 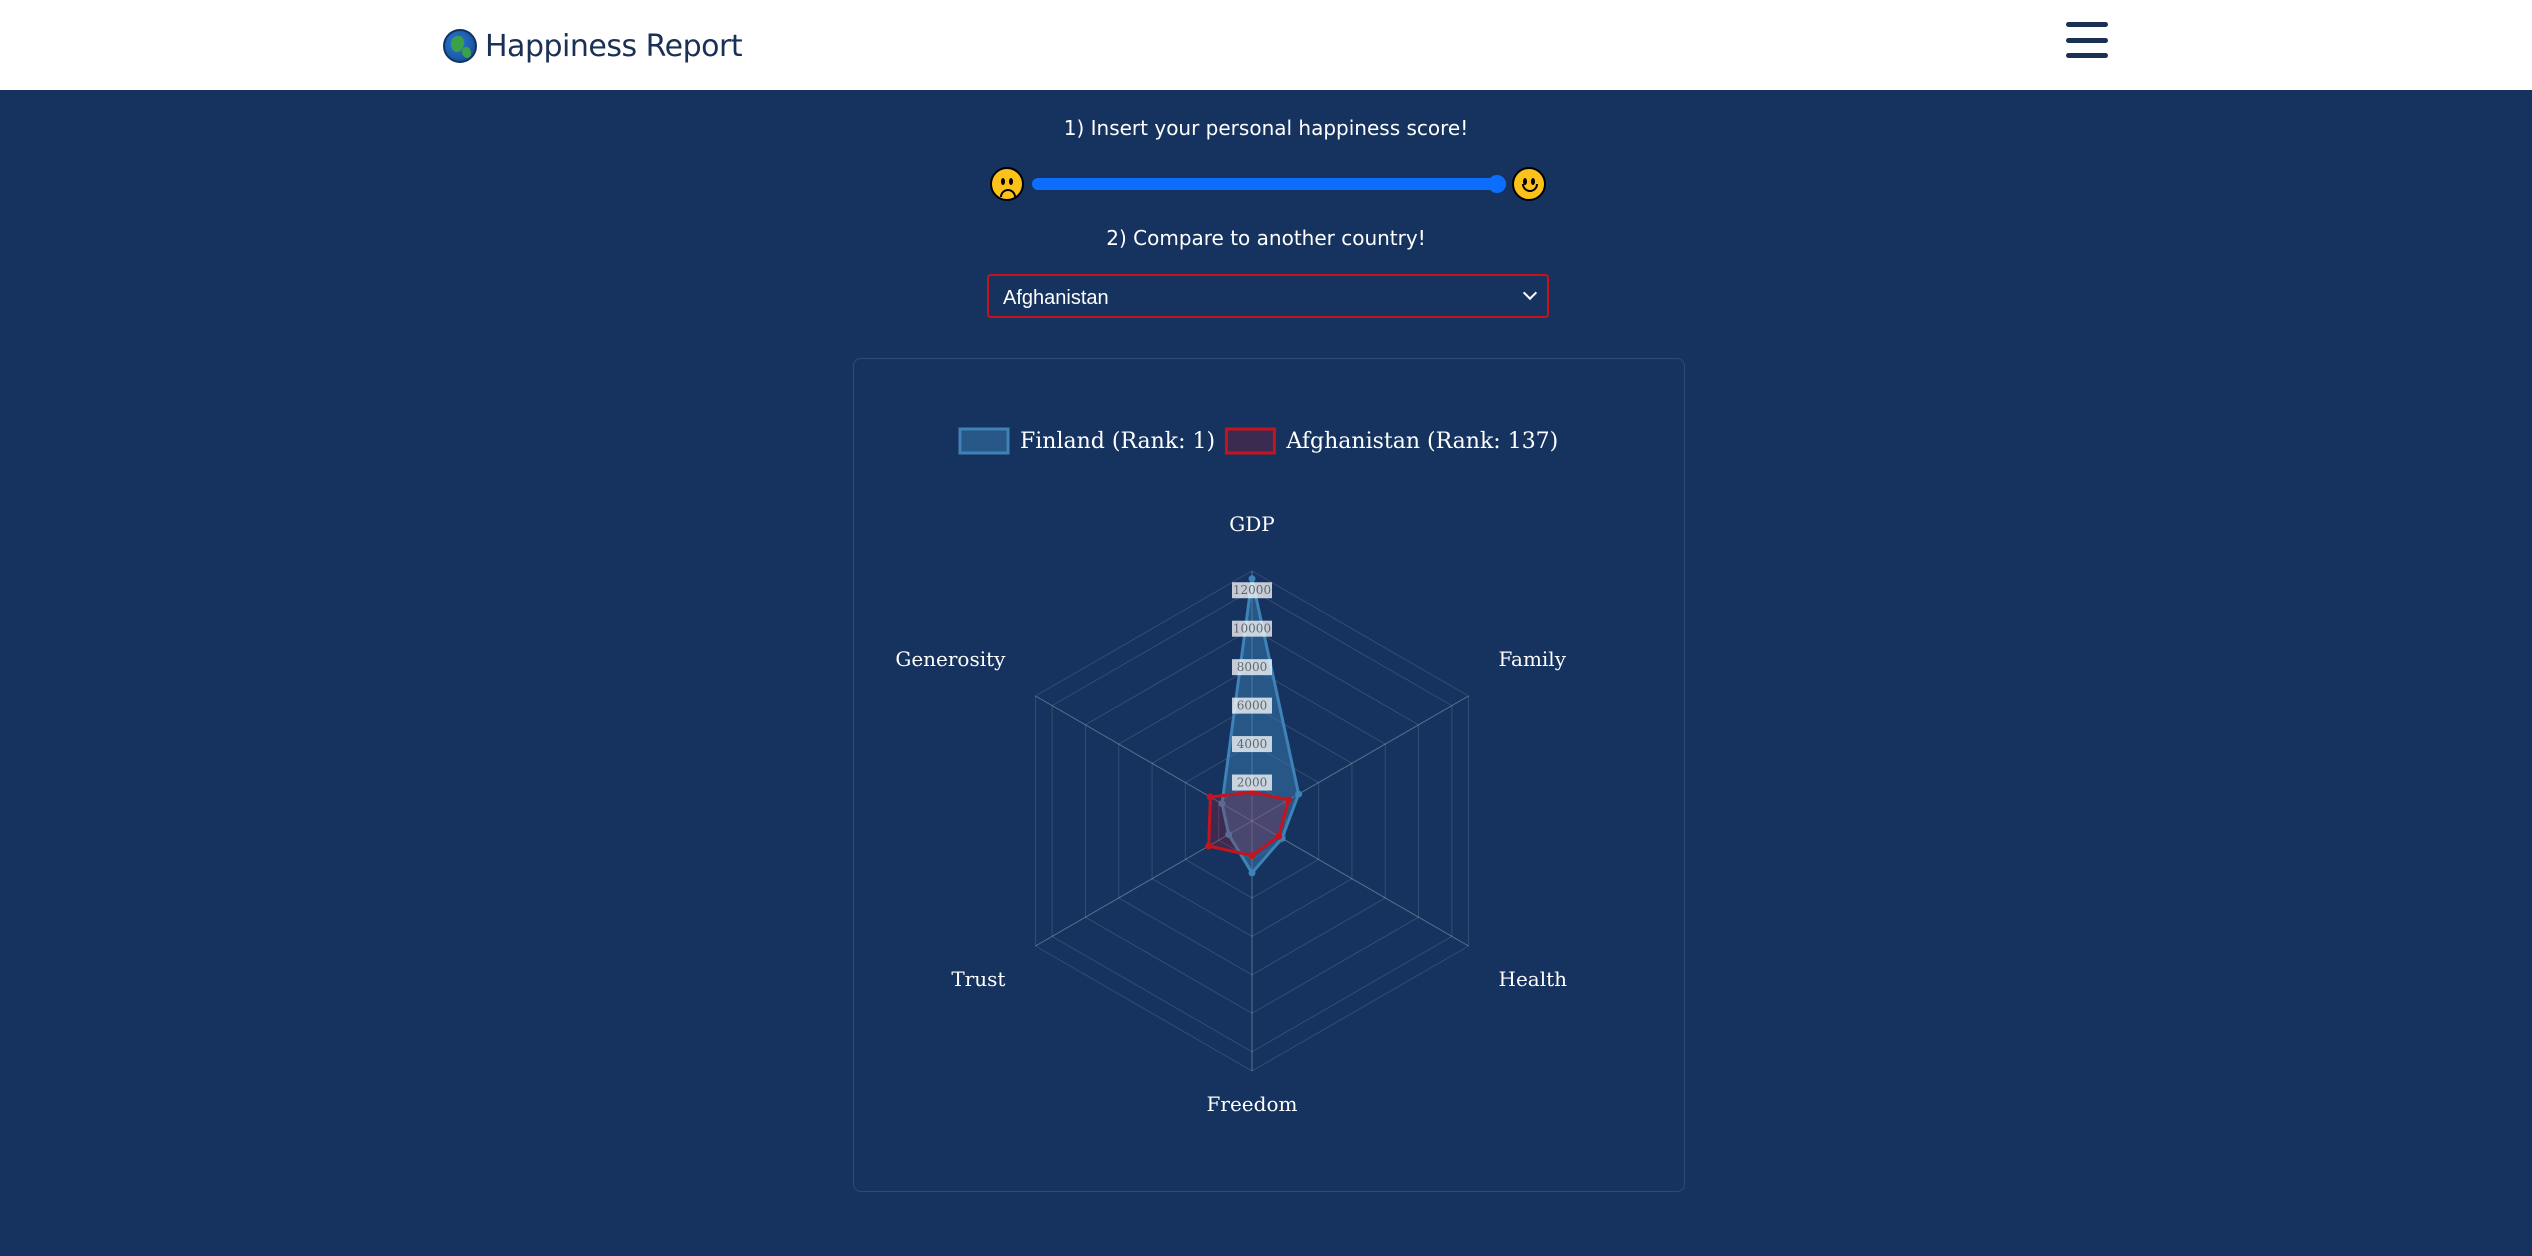 I want to click on axis-label-gdp: GDP, so click(x=1251, y=524).